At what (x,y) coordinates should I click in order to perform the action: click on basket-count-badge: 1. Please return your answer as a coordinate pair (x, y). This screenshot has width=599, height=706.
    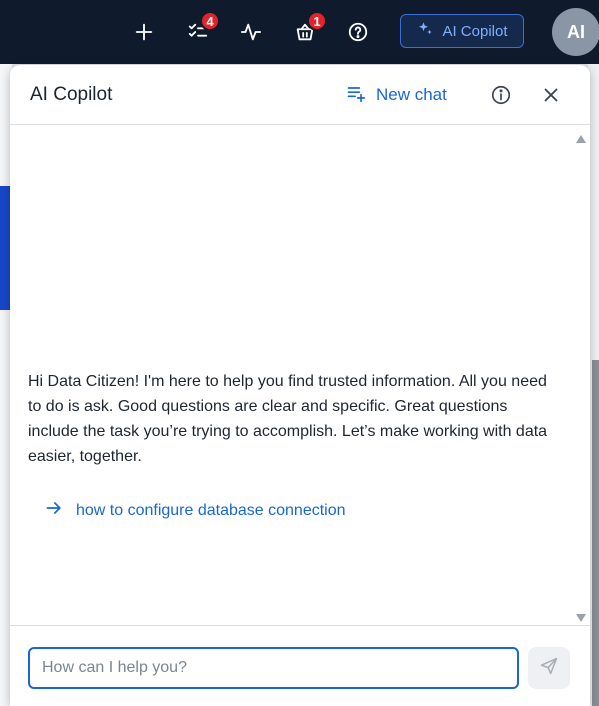
    Looking at the image, I should click on (317, 21).